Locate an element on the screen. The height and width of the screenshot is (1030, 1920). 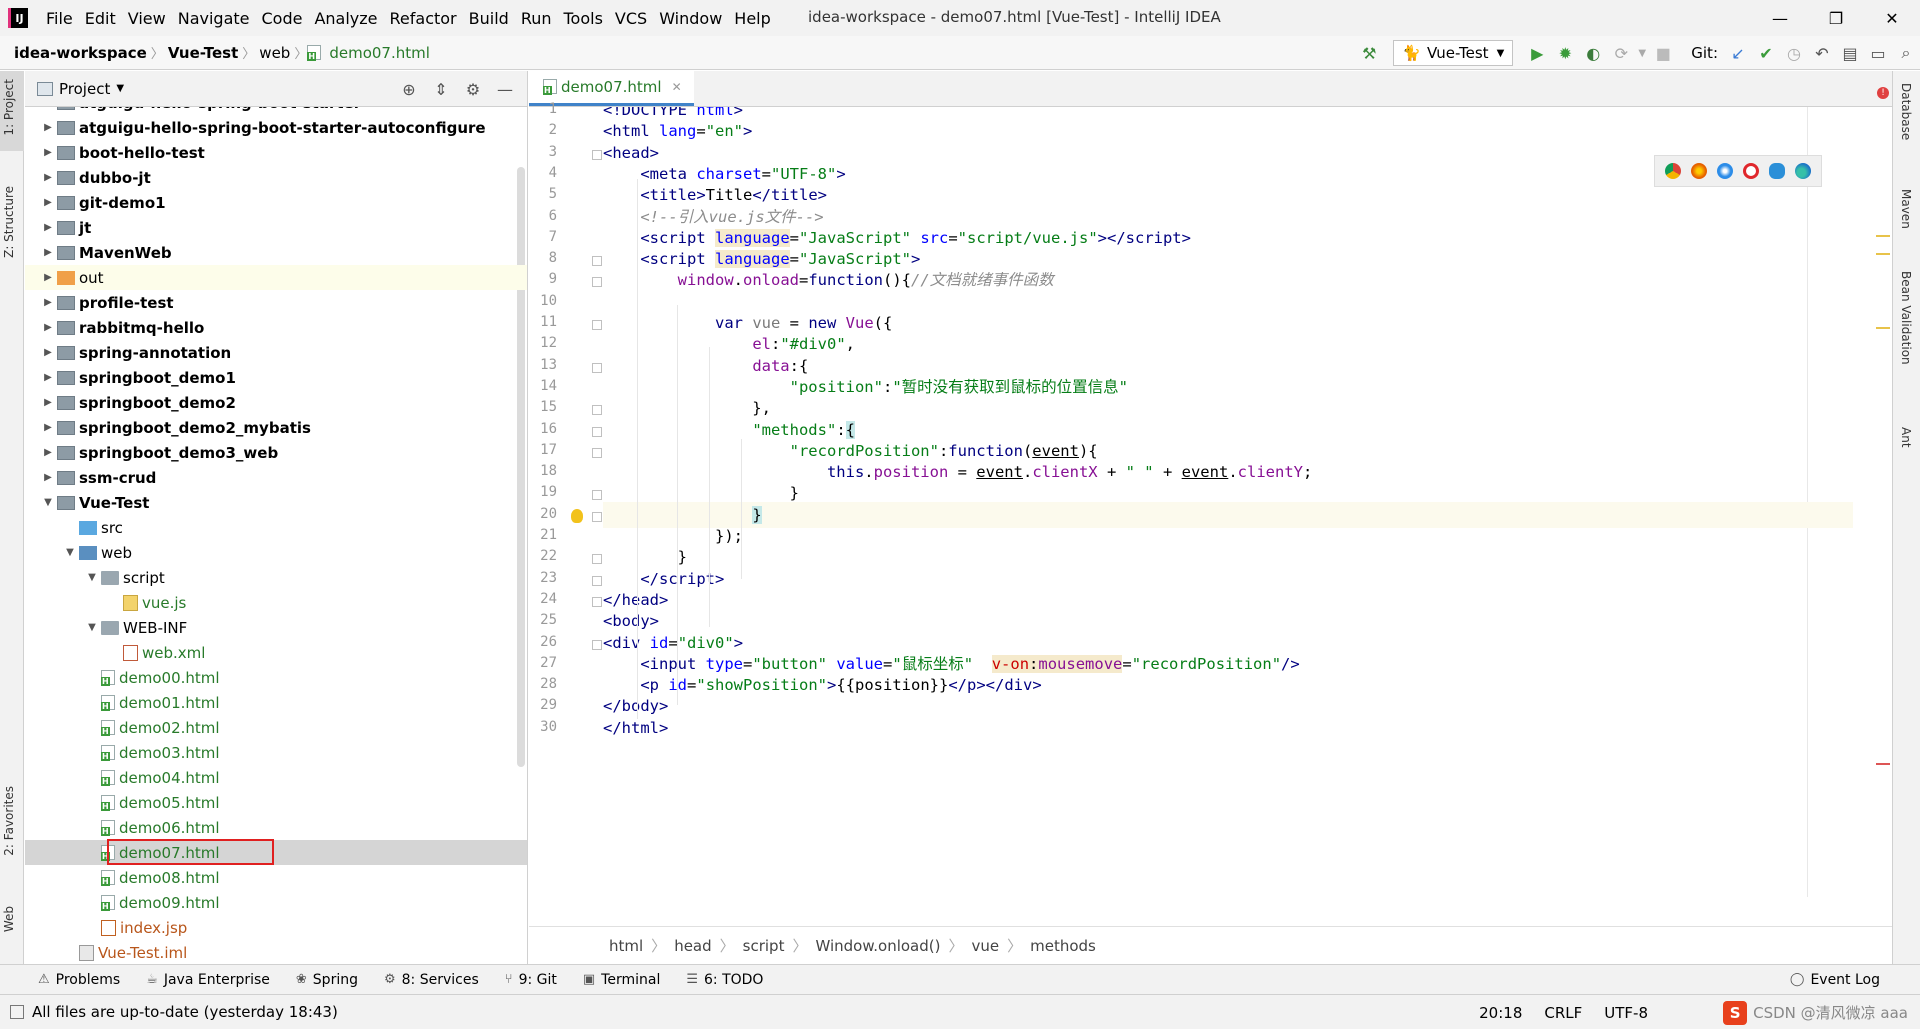
menu-file: File is located at coordinates (59, 18).